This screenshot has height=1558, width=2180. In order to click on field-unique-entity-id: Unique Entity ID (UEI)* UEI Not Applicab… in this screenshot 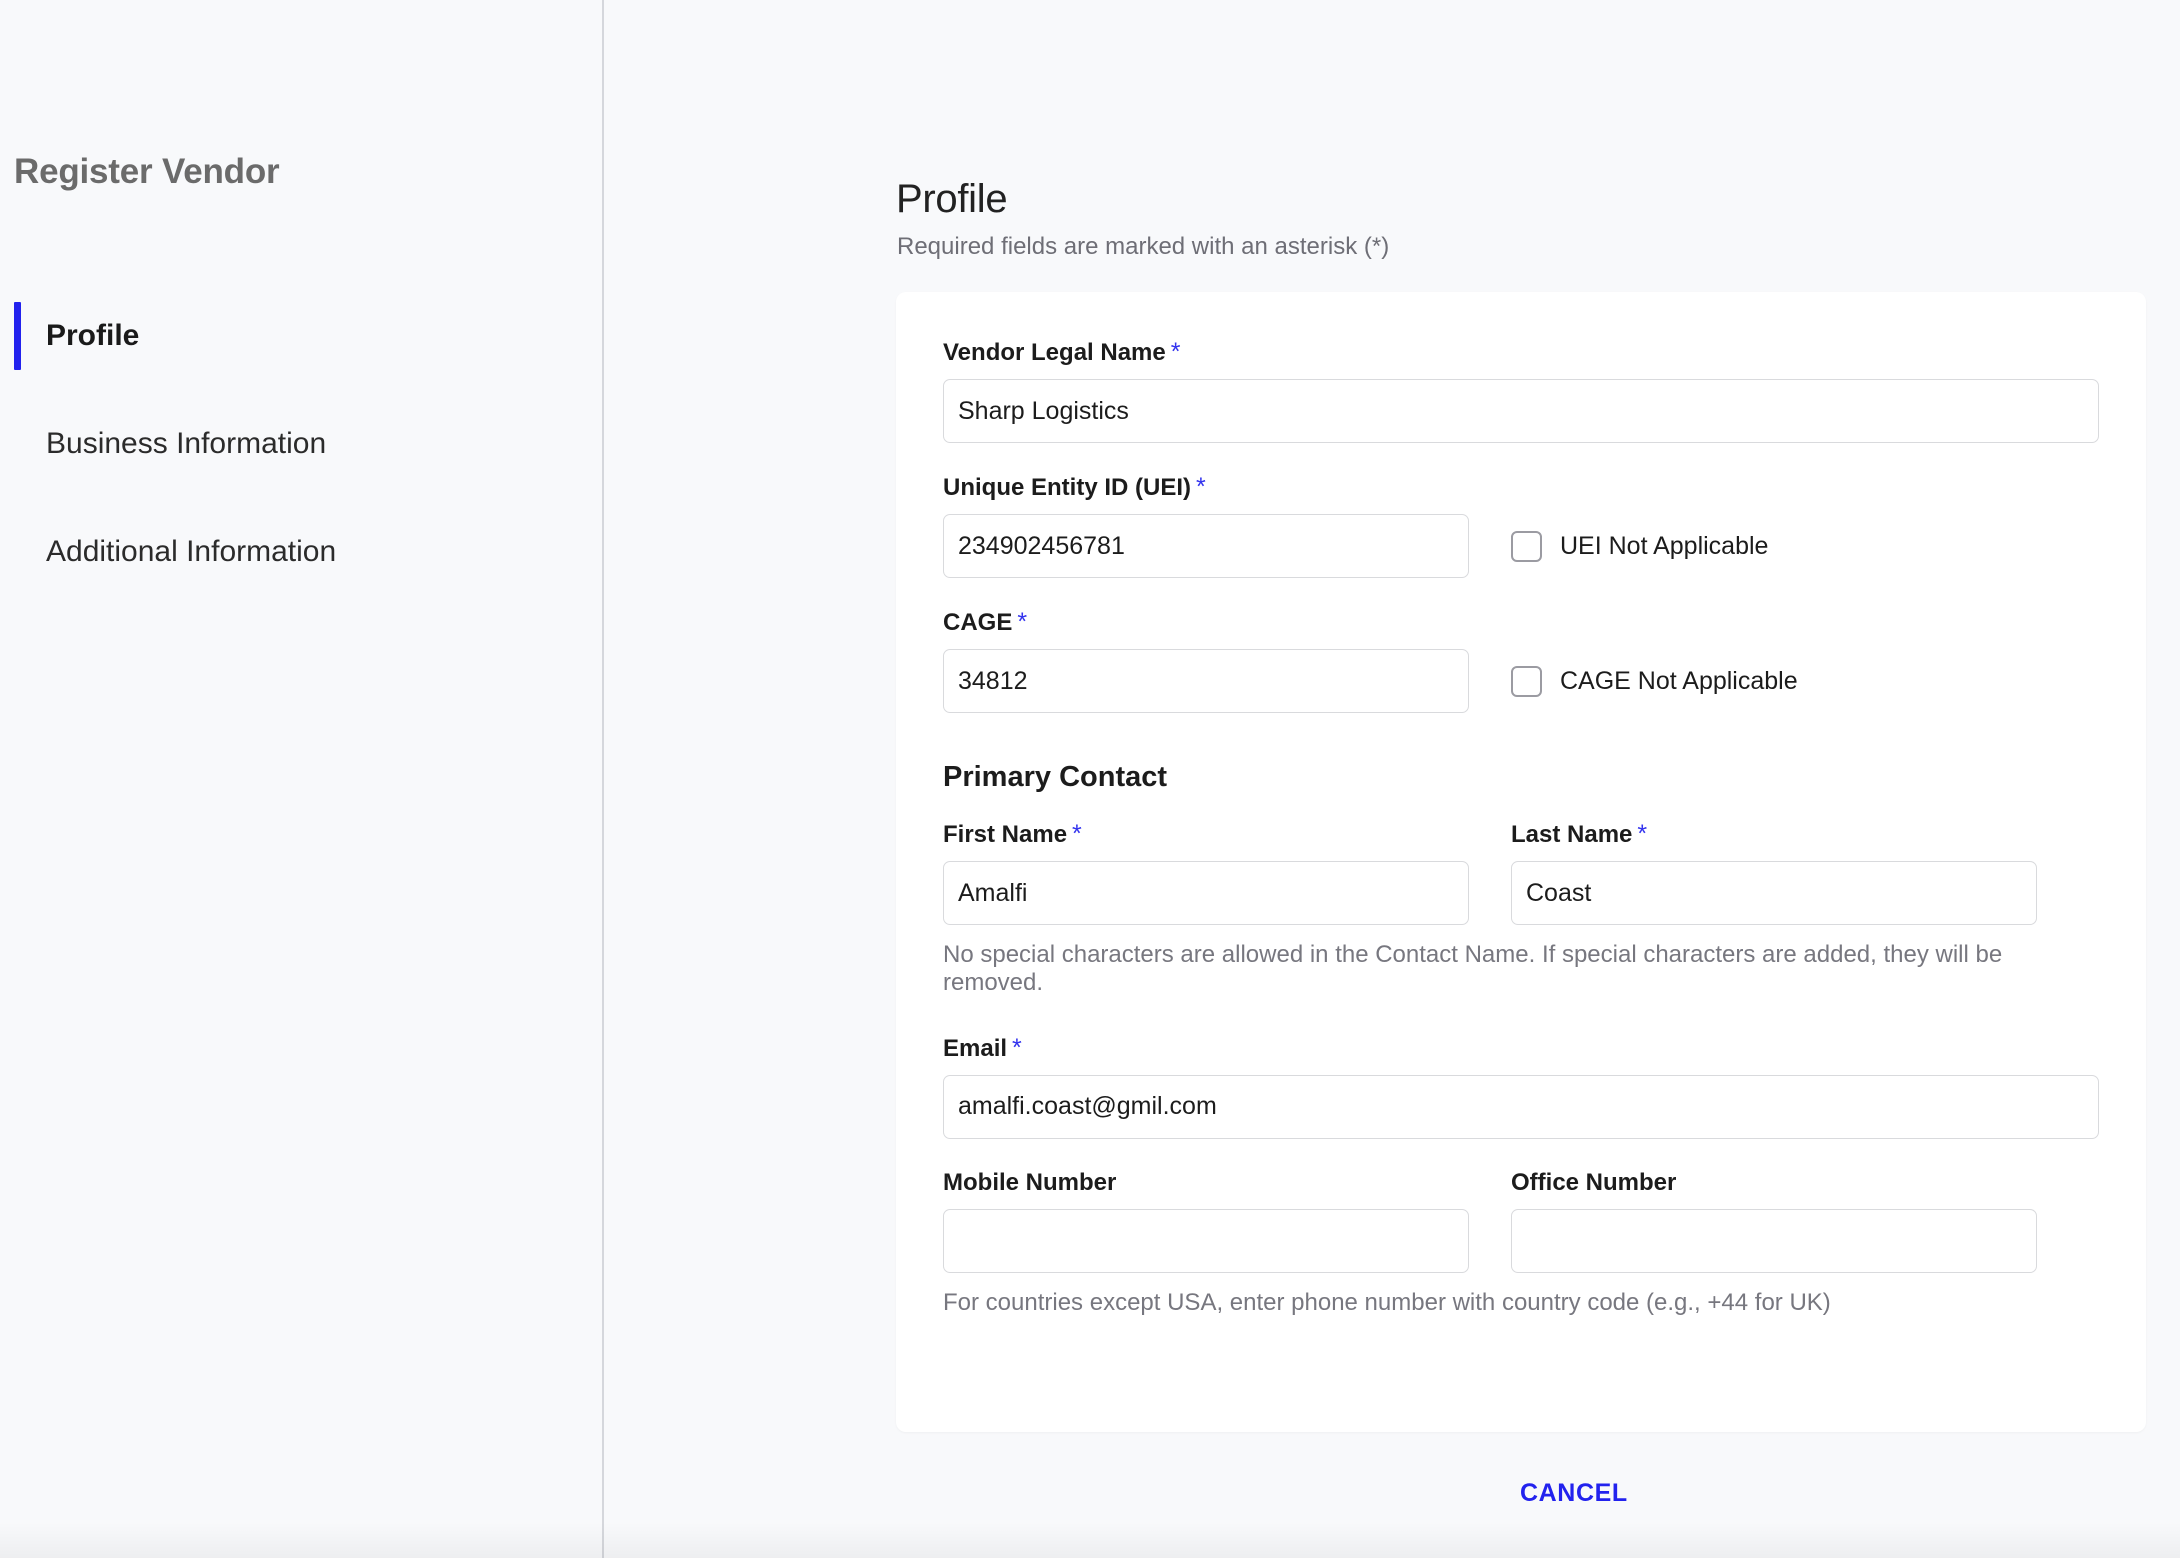, I will do `click(1521, 525)`.